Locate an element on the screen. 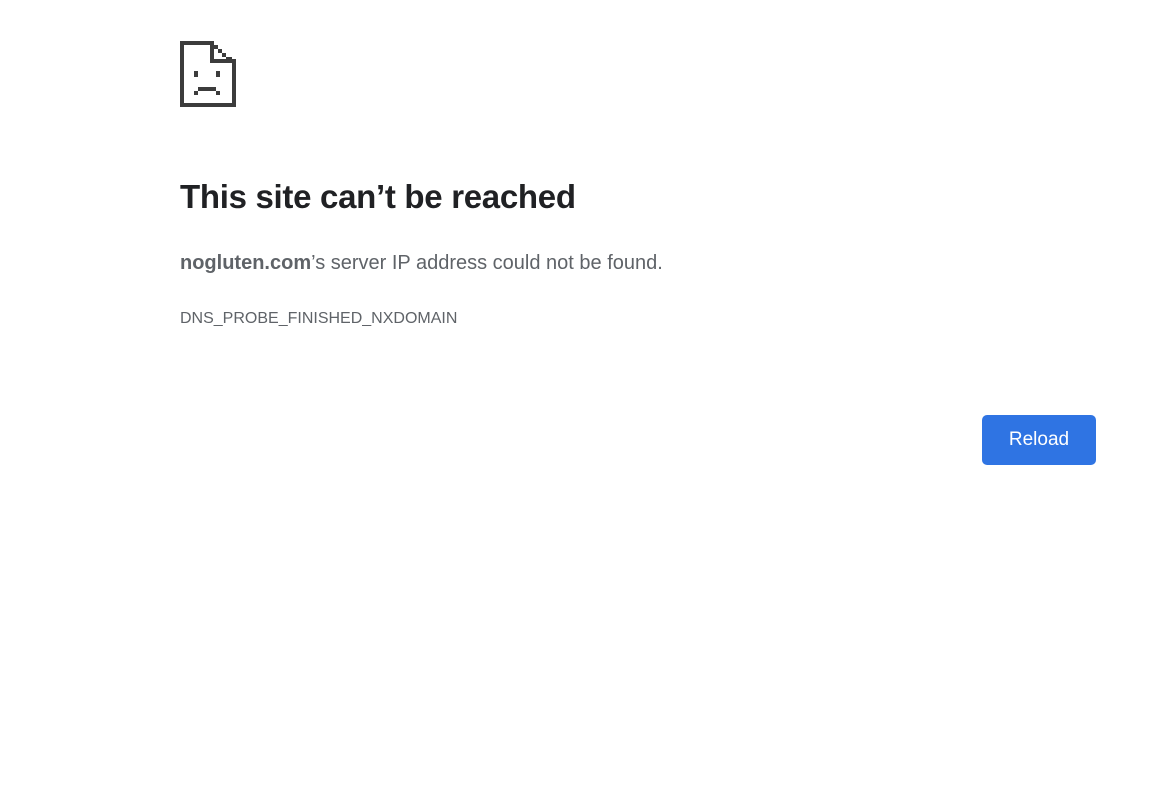  page-title: This site can’t be reached is located at coordinates (378, 196).